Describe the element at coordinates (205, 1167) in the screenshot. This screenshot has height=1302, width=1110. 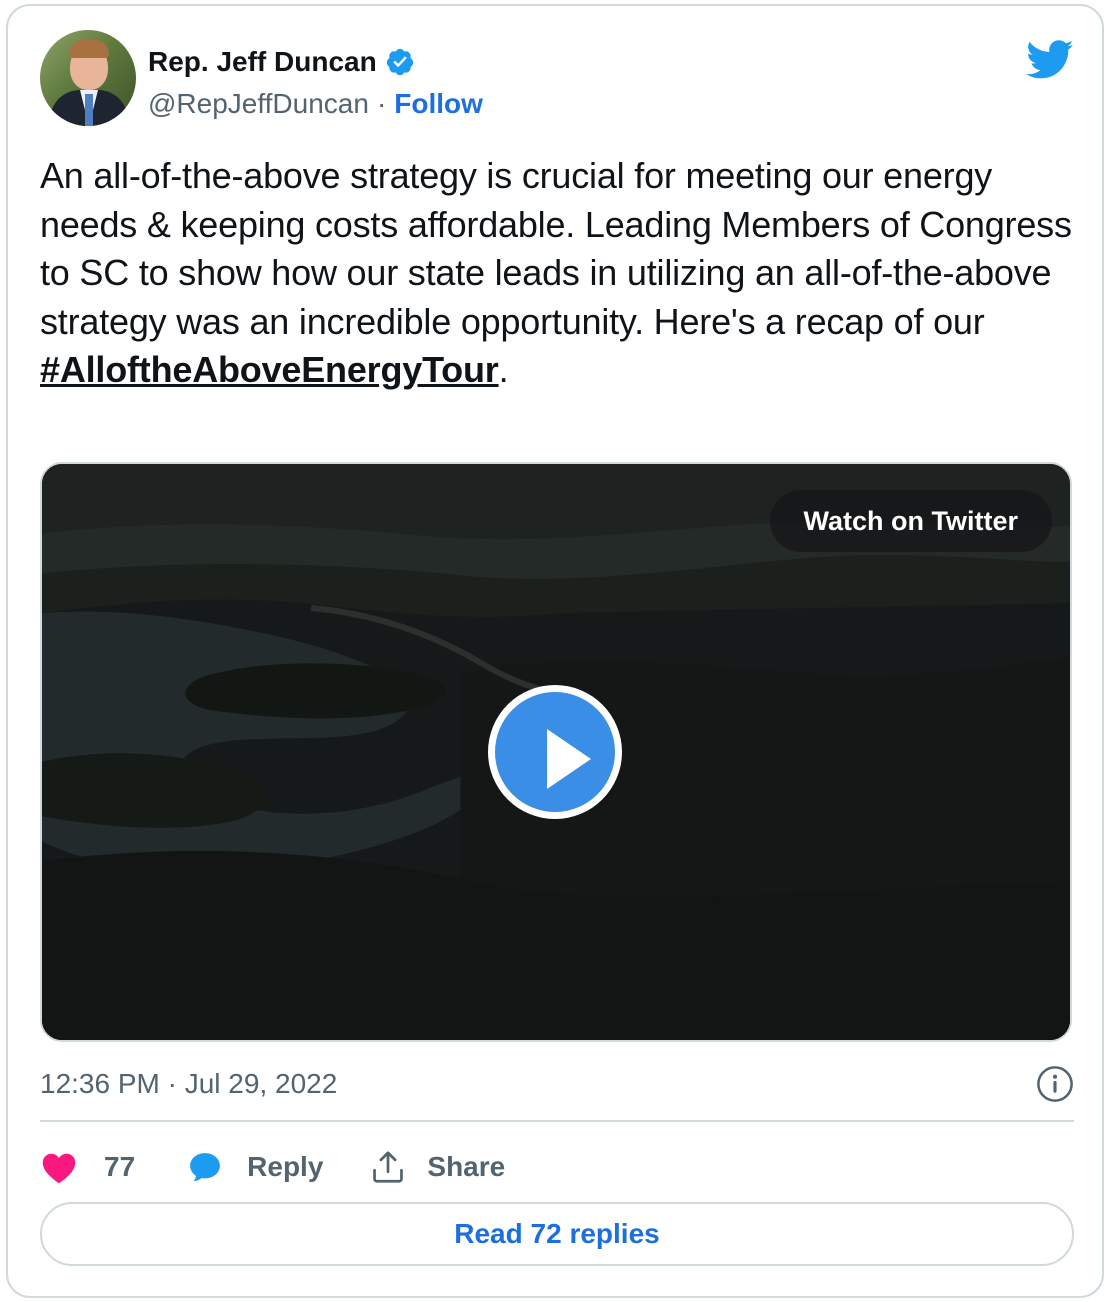
I see `reply-bubble-icon` at that location.